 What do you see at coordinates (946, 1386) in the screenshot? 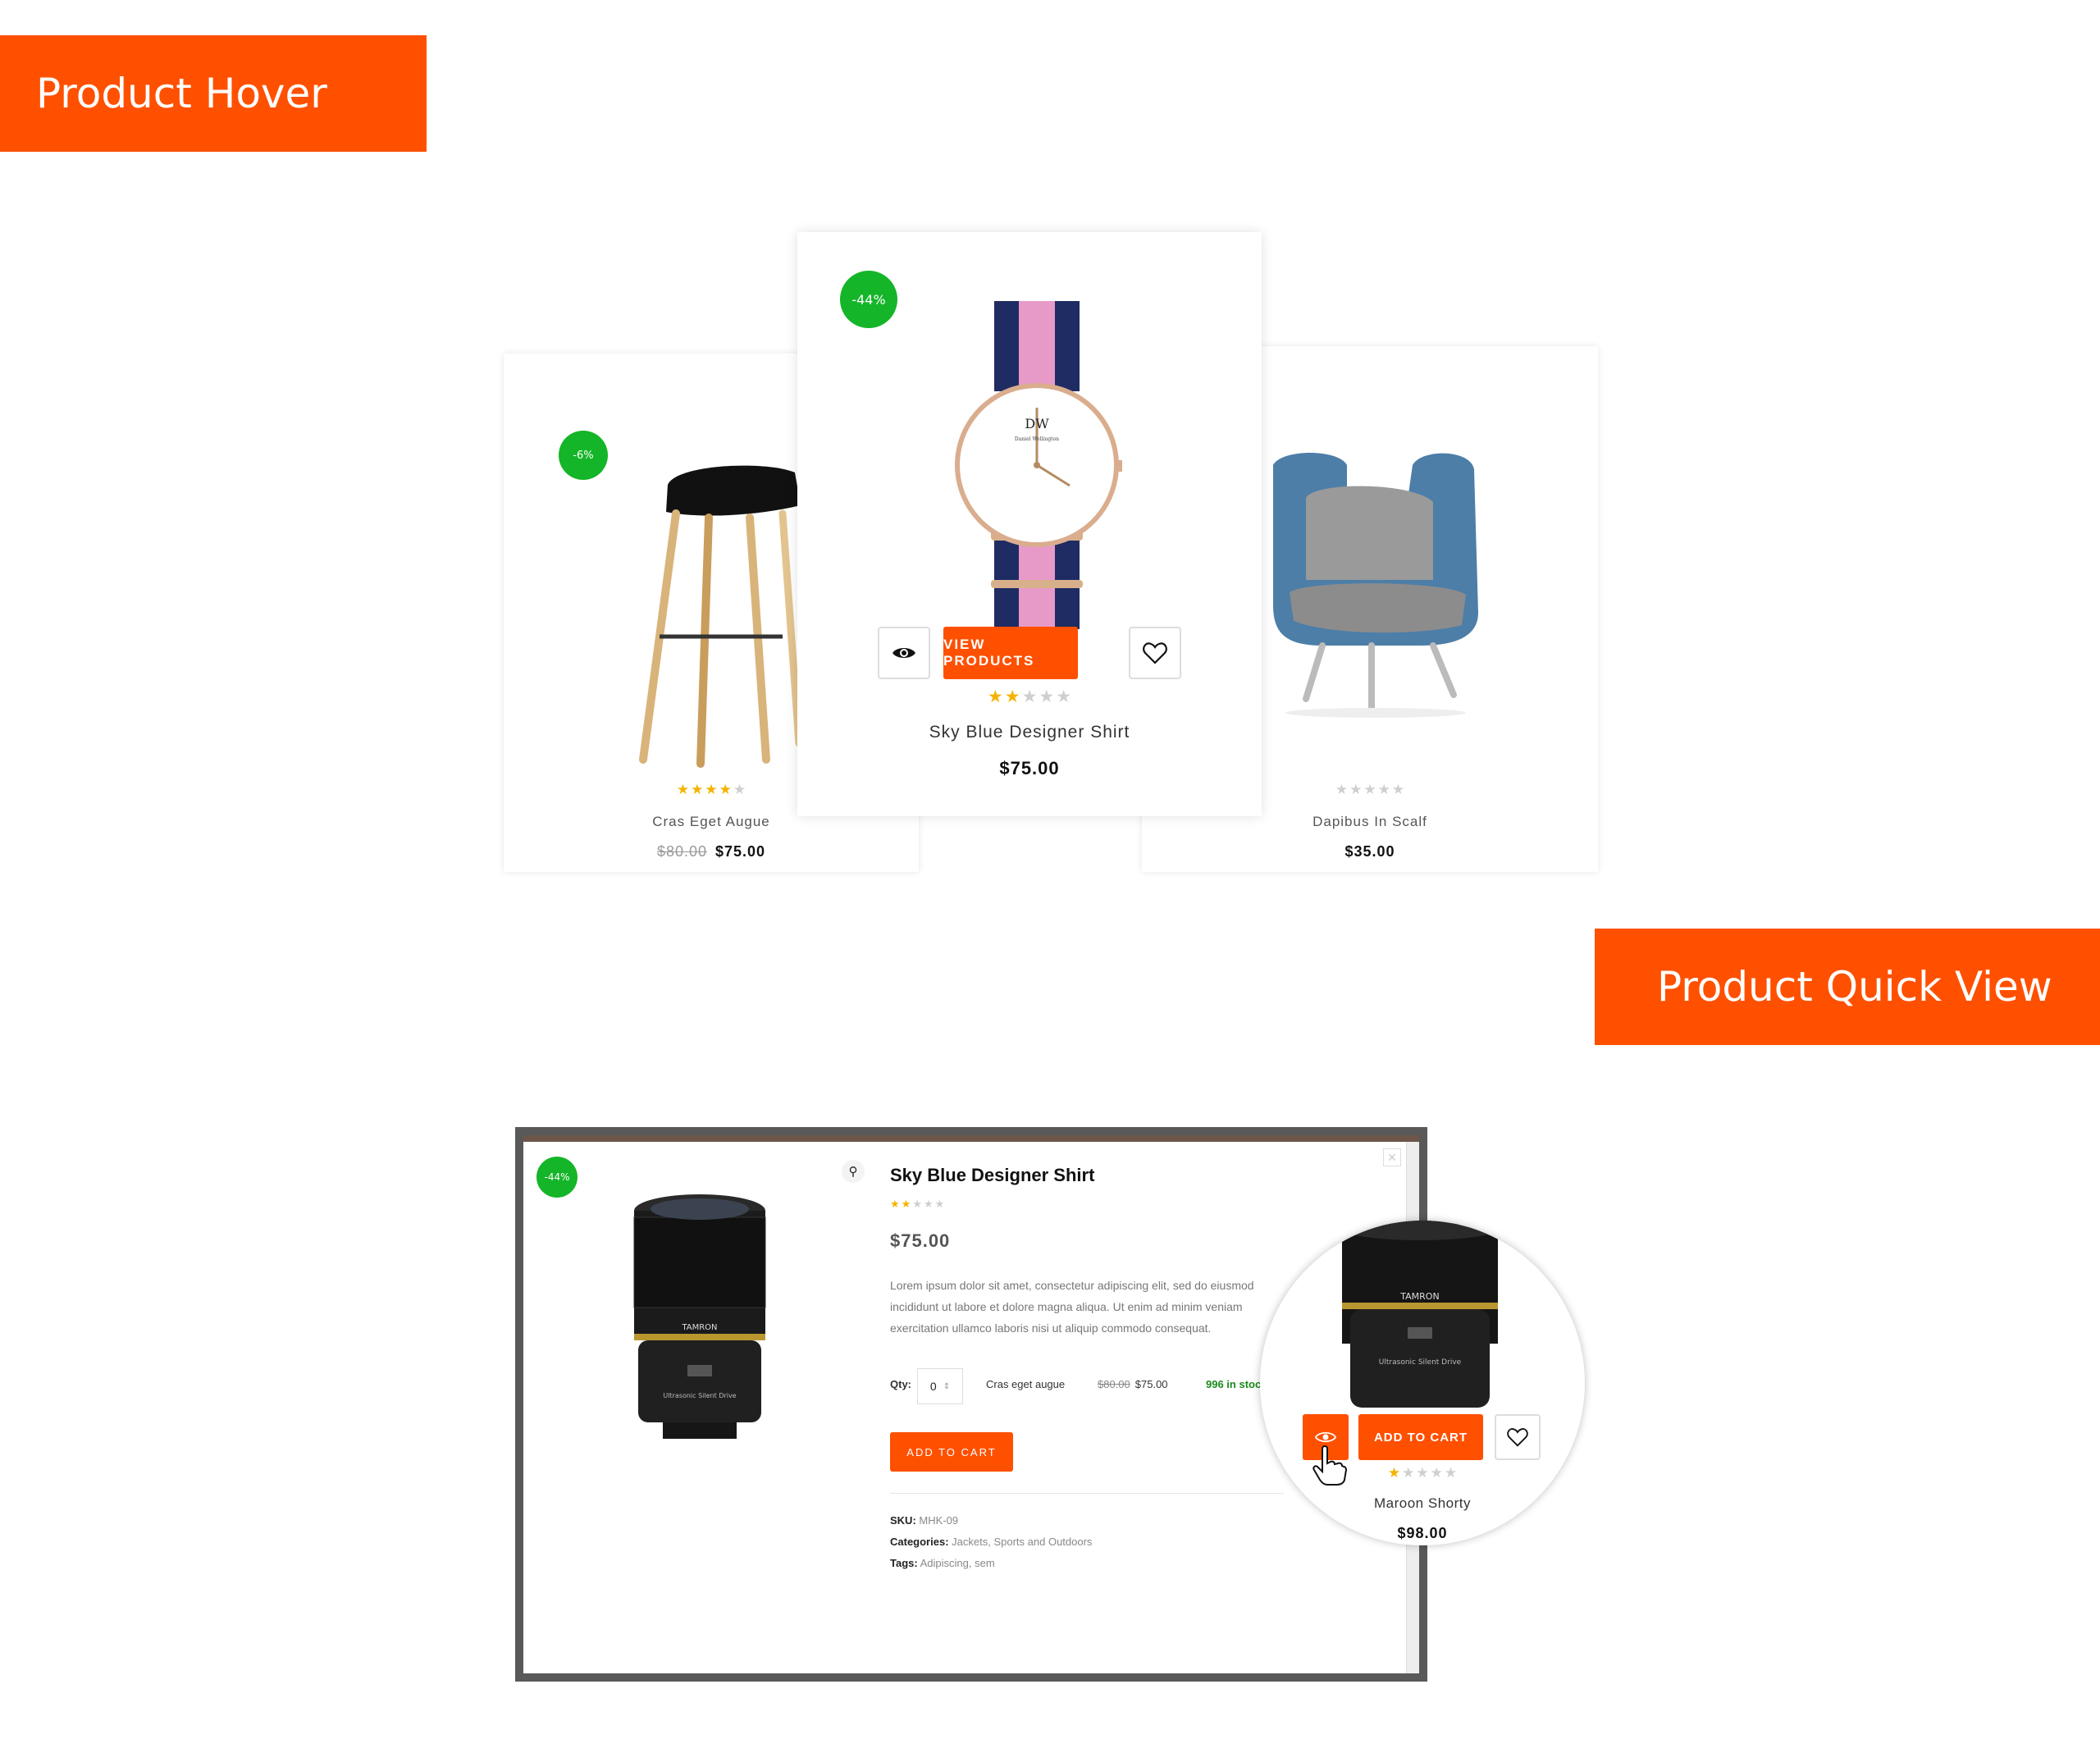
I see `stepper-icon: ⇕` at bounding box center [946, 1386].